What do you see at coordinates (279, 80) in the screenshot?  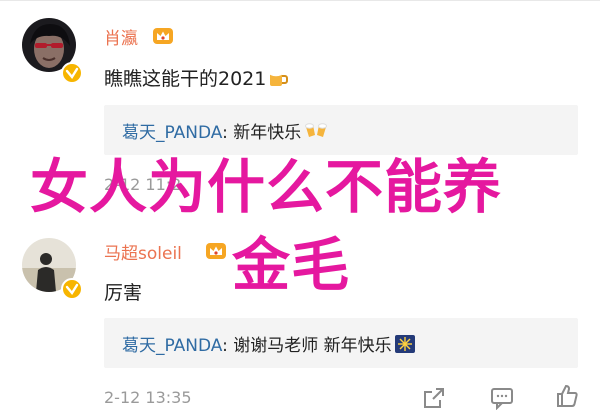 I see `beer-mug-icon` at bounding box center [279, 80].